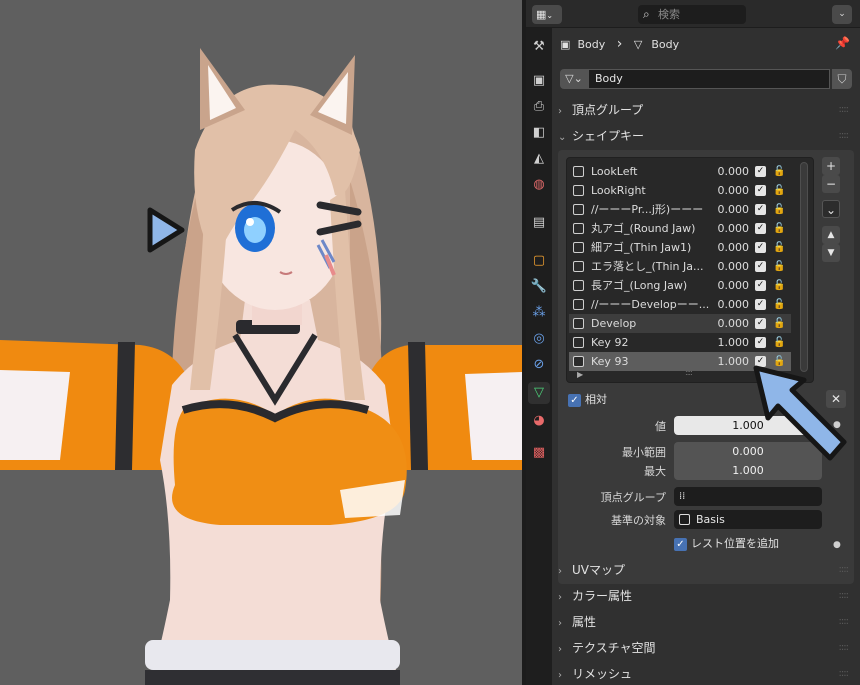 The image size is (860, 685). What do you see at coordinates (539, 365) in the screenshot?
I see `constraints-icon: ⊘` at bounding box center [539, 365].